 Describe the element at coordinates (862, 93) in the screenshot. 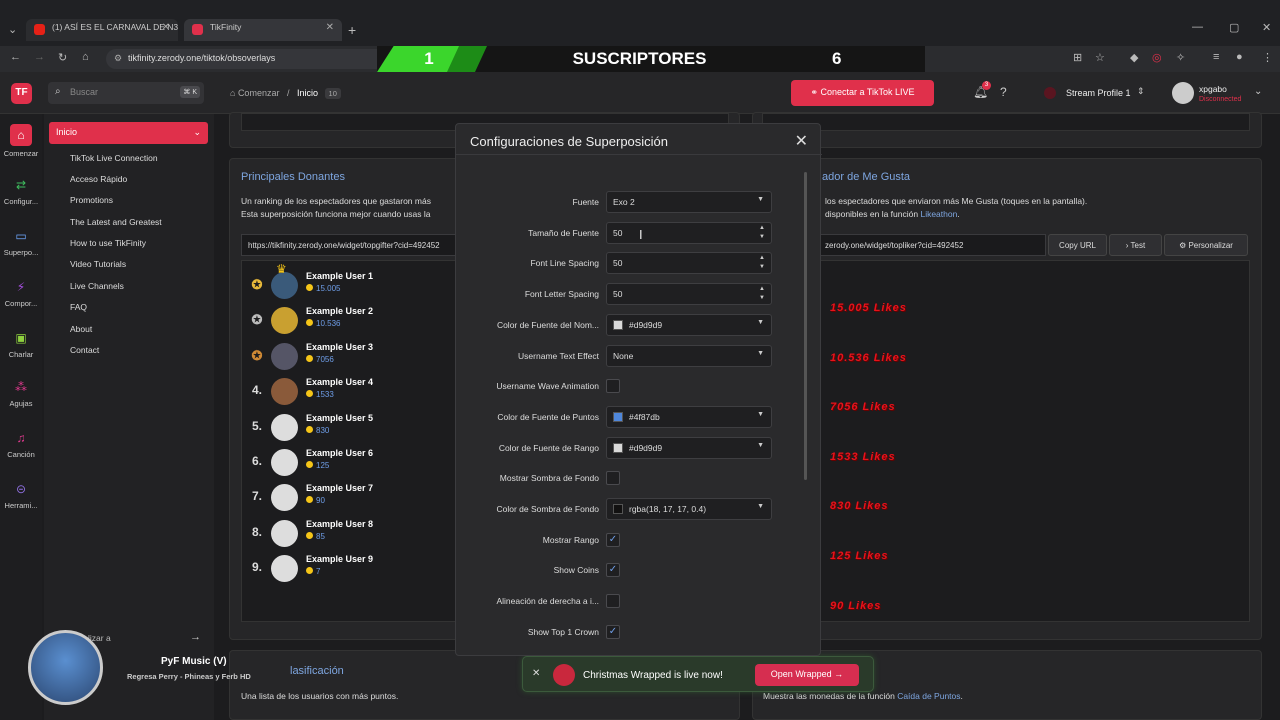

I see `connect-tiktok-button: ⚭ Conectar a TikTok LIVE` at that location.